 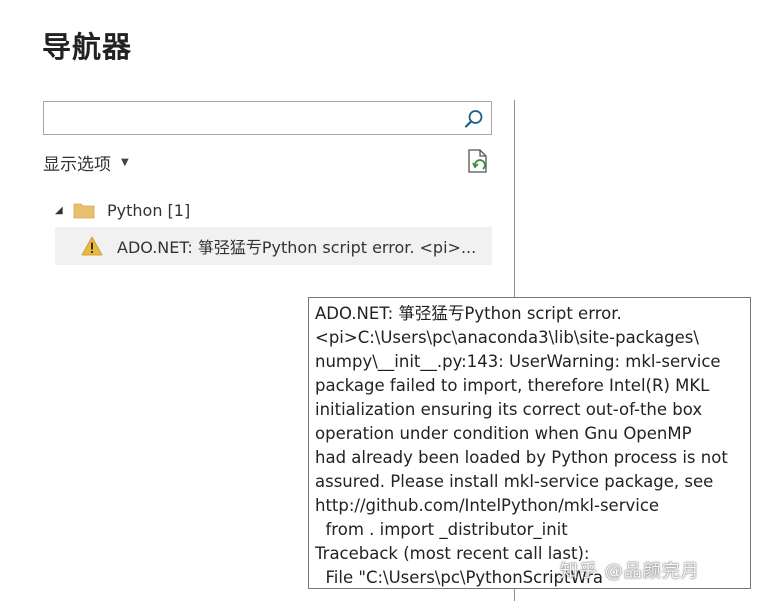 What do you see at coordinates (125, 162) in the screenshot?
I see `caret-down-icon: ▼` at bounding box center [125, 162].